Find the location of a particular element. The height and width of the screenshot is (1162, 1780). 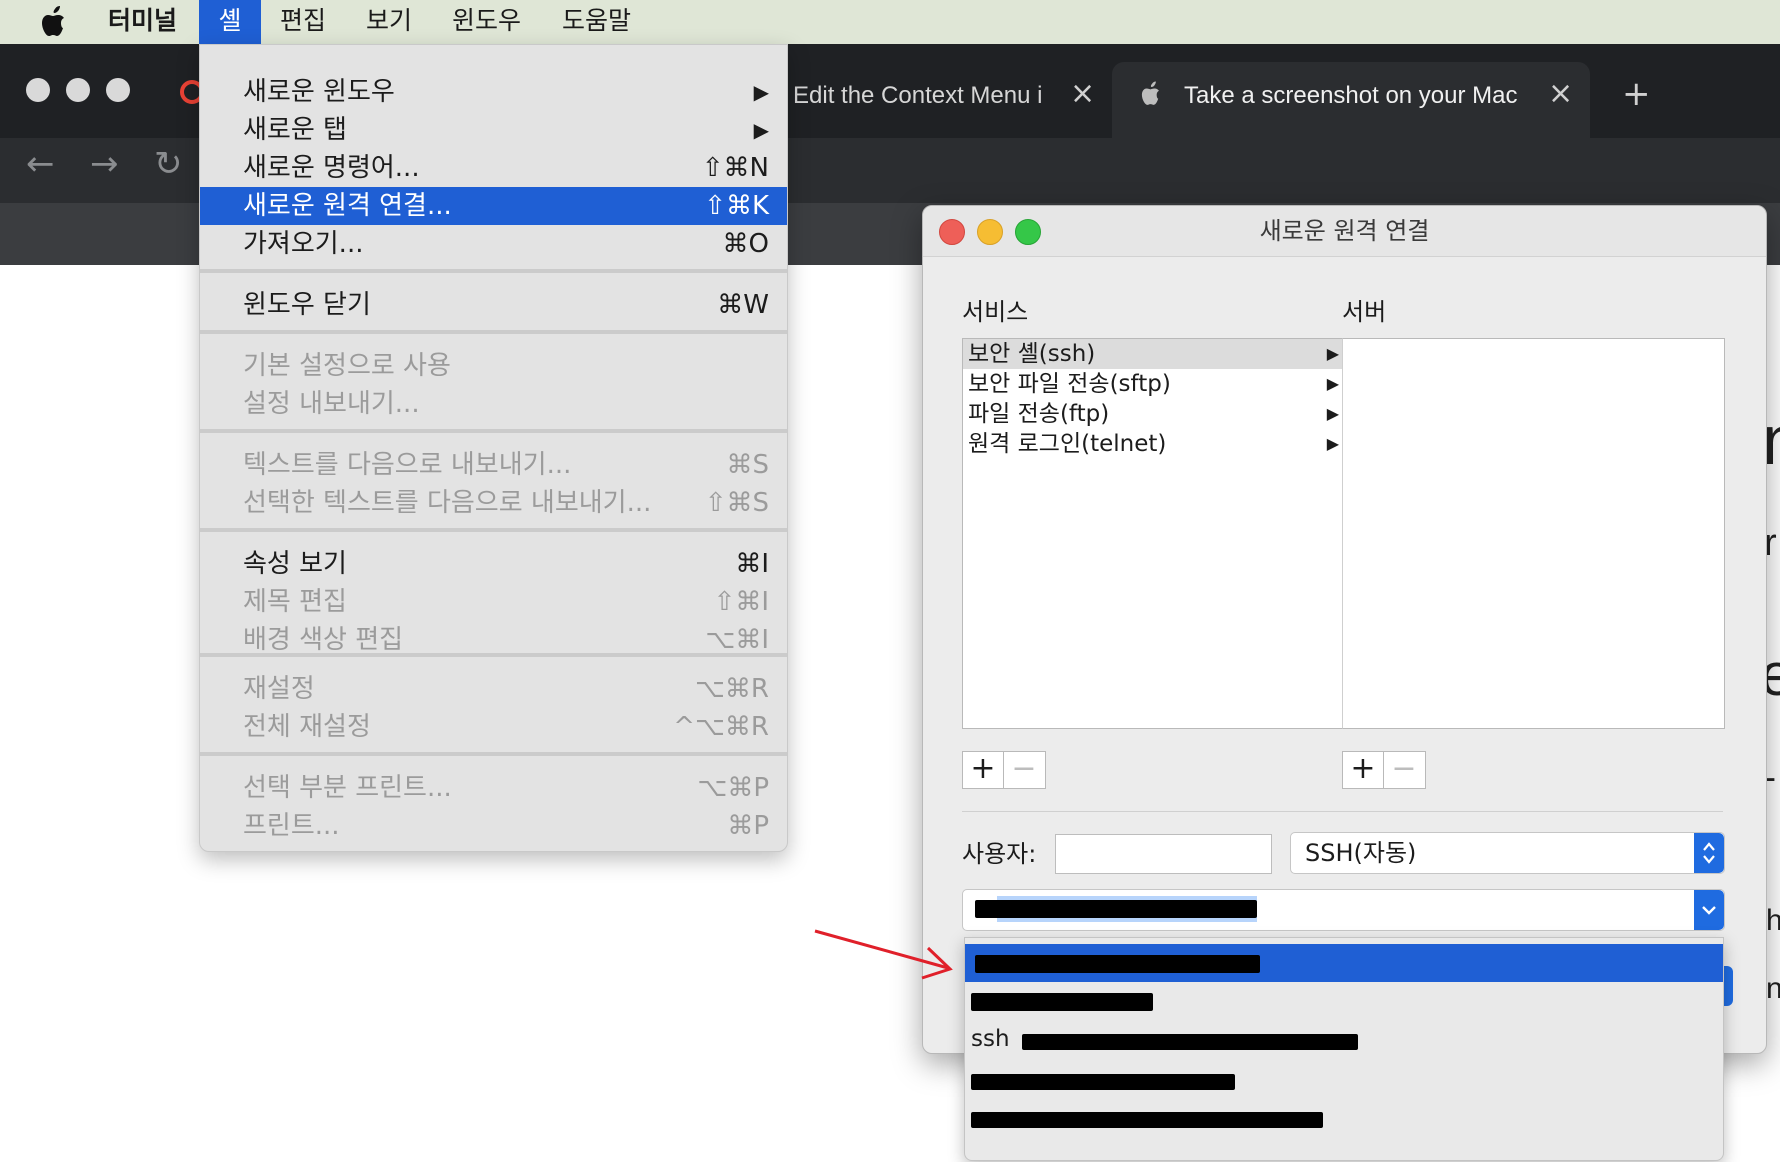

menu-item-new-remote-connection: 새로운 원격 연결... ⇧⌘K is located at coordinates (493, 206).